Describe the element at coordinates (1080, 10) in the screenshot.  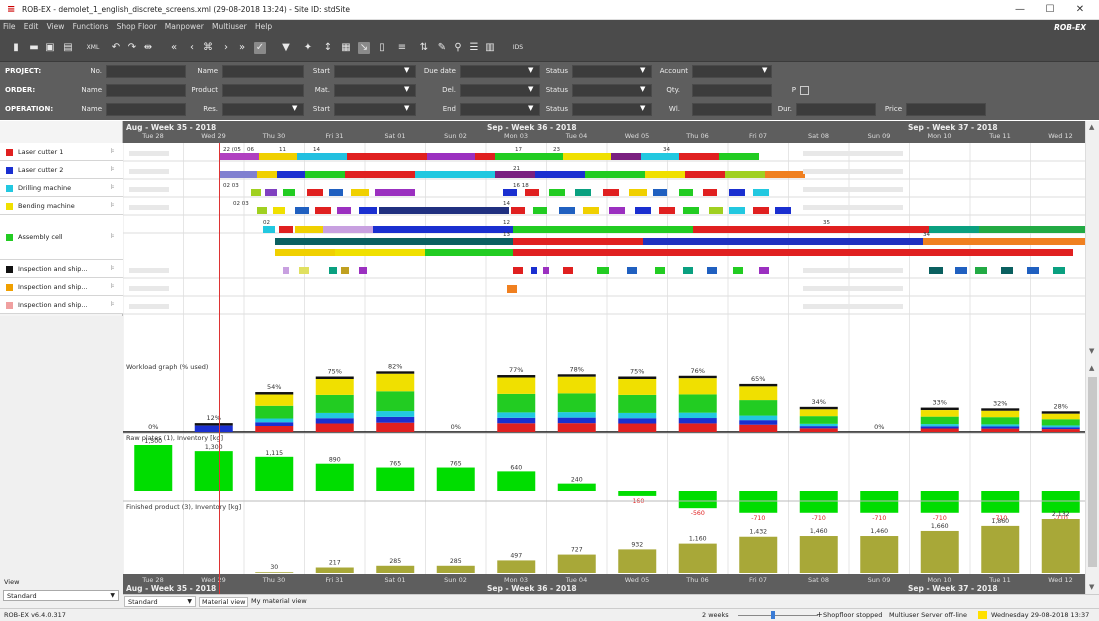
I see `close-button: ✕` at that location.